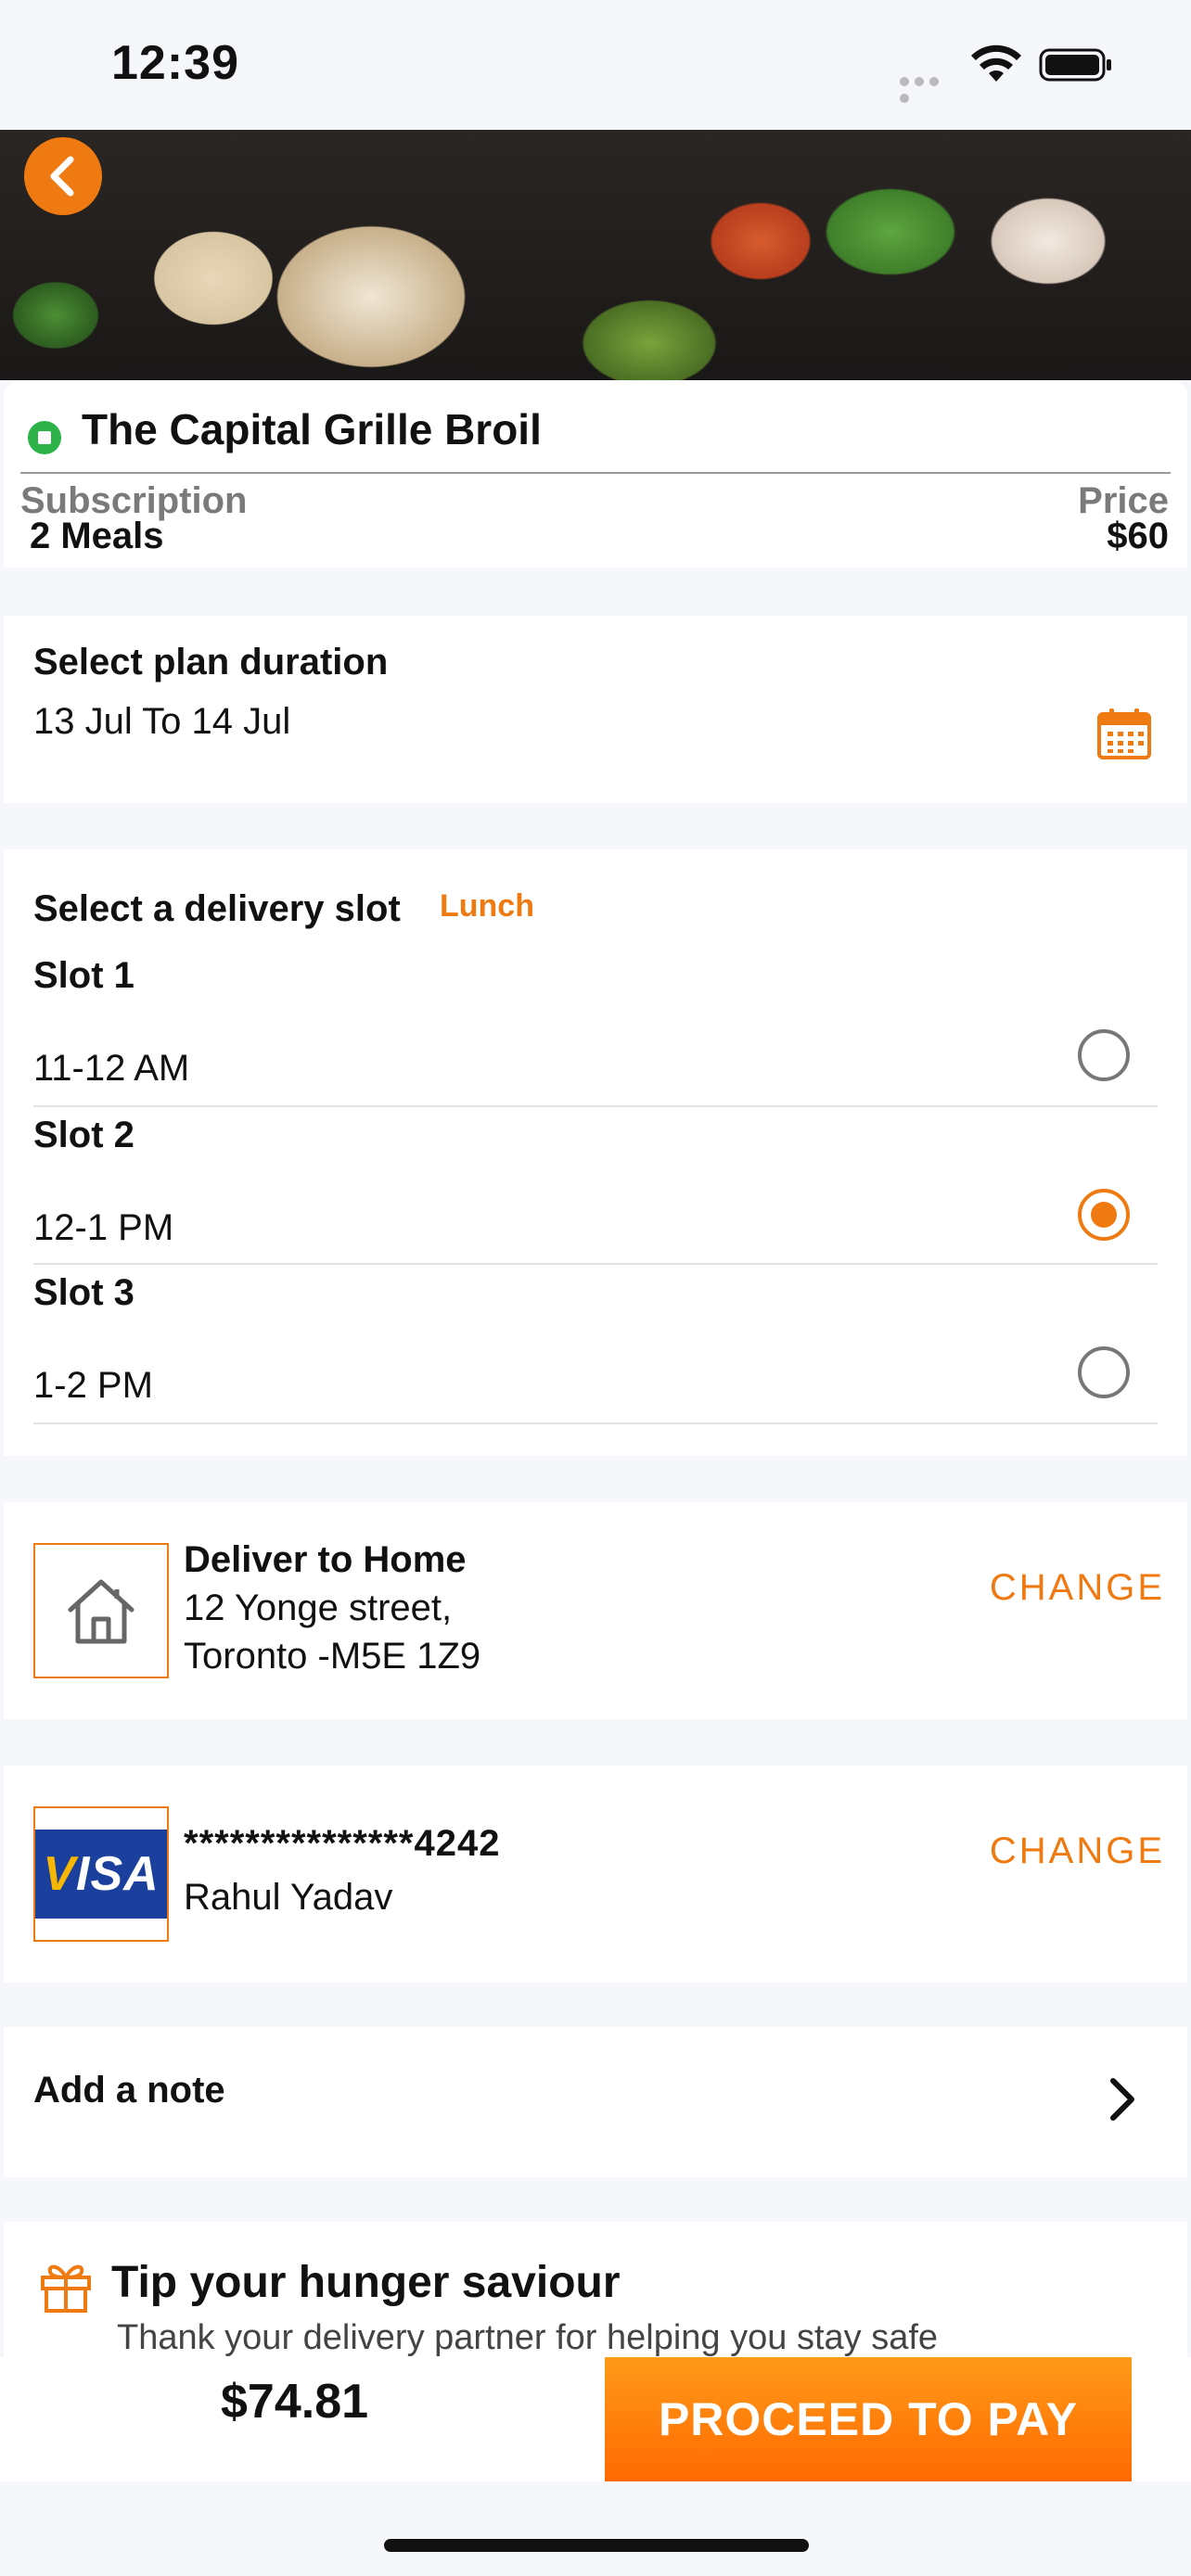  I want to click on wifi-icon, so click(996, 64).